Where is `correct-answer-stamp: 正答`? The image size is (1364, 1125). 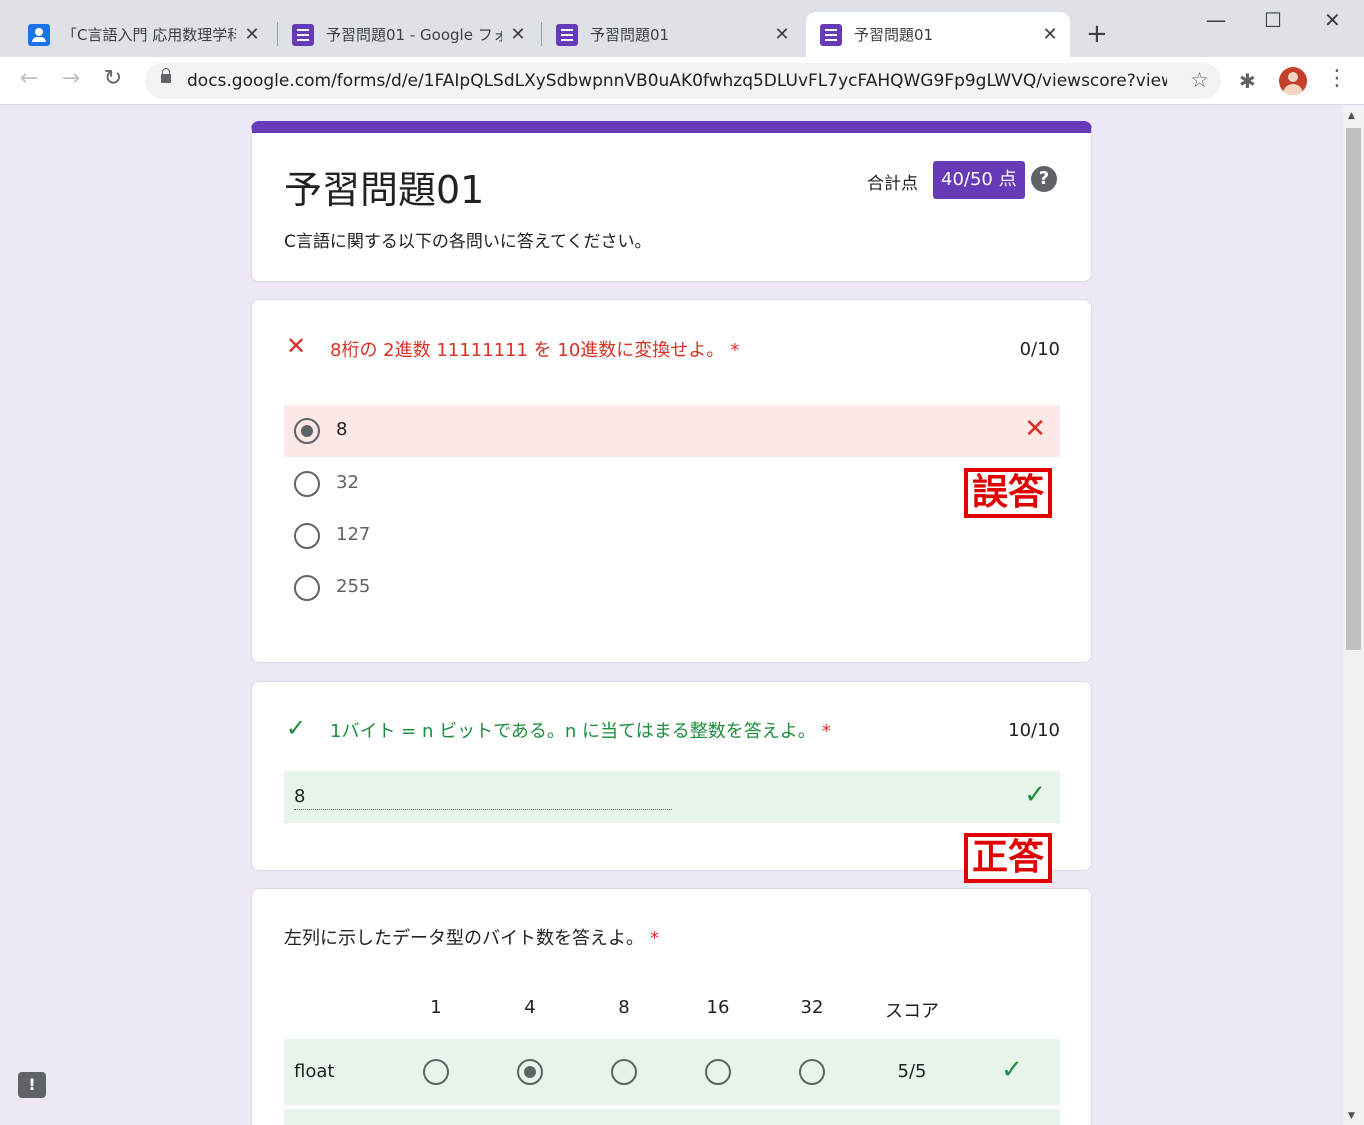 correct-answer-stamp: 正答 is located at coordinates (1008, 858).